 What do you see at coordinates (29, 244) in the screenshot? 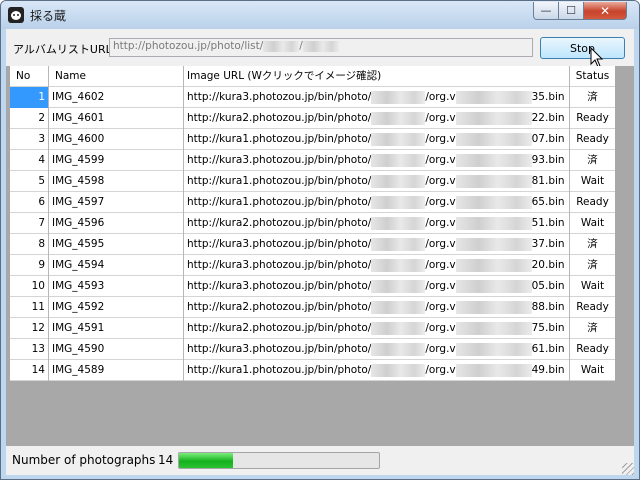
I see `row-number: 8` at bounding box center [29, 244].